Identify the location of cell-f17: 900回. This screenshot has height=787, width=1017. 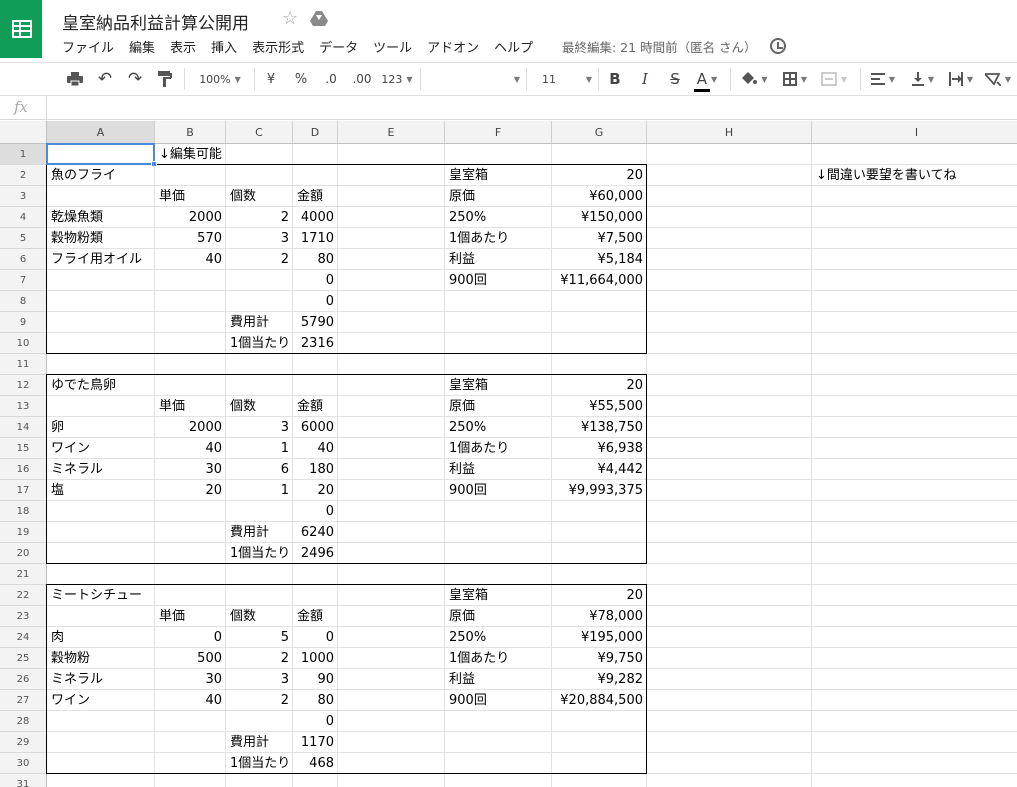
(498, 490).